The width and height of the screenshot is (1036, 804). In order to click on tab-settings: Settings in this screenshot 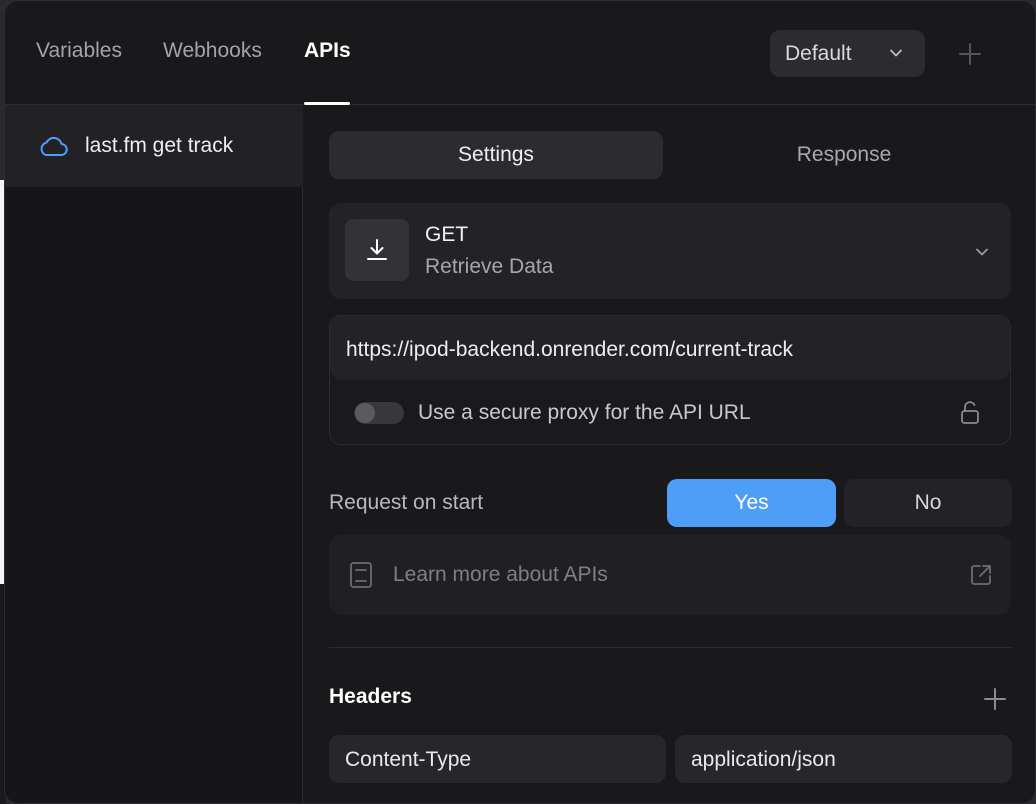, I will do `click(496, 155)`.